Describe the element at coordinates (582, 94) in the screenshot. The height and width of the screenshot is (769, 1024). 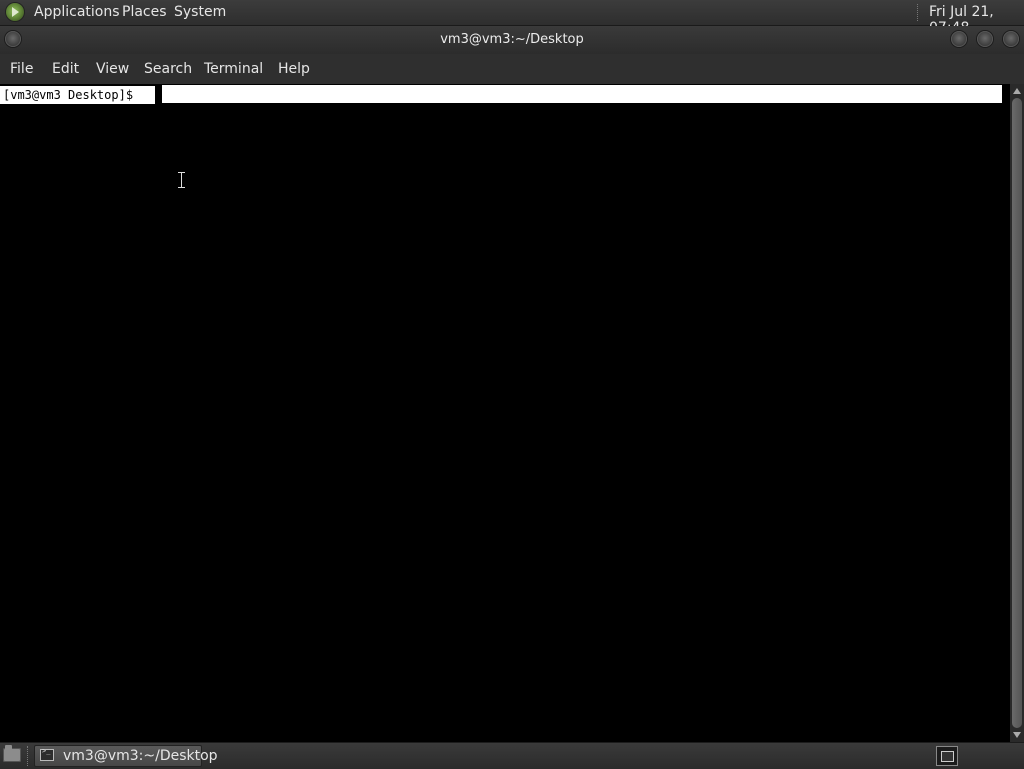
I see `command-input` at that location.